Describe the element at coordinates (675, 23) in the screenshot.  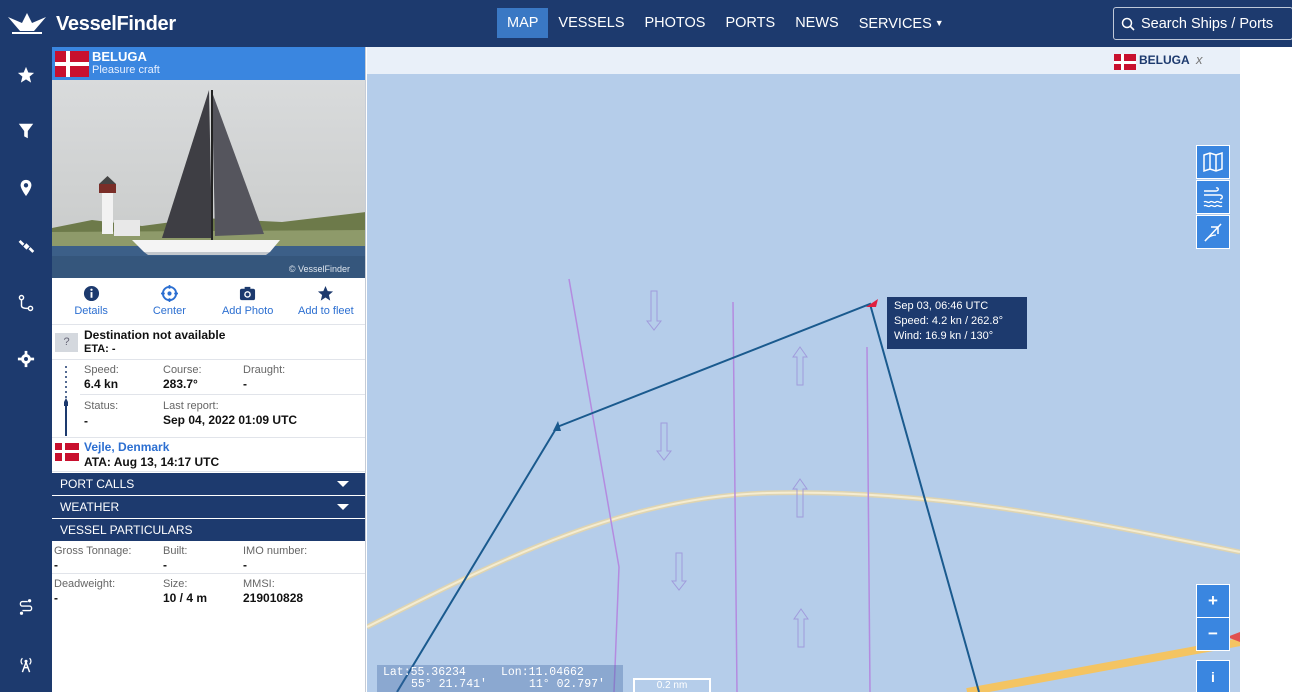
I see `nav-photos: PHOTOS` at that location.